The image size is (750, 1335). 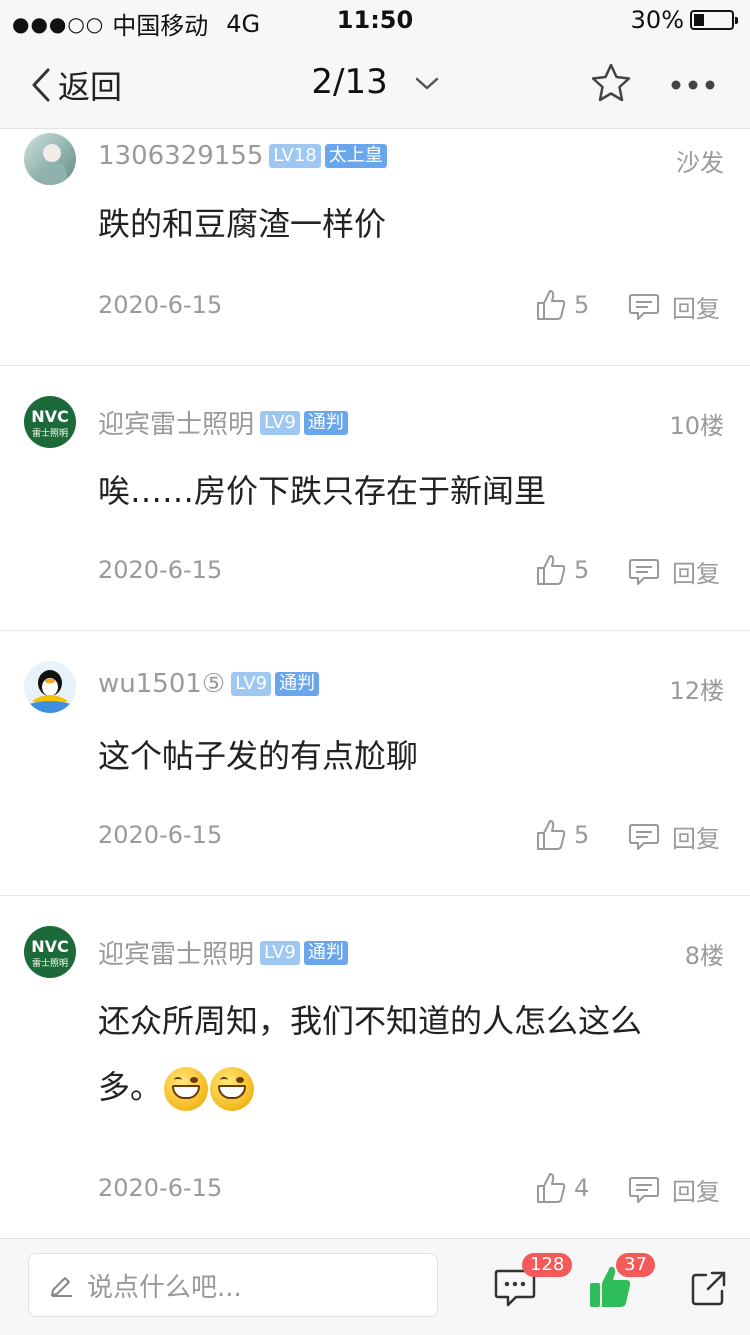 What do you see at coordinates (696, 426) in the screenshot?
I see `floor-label: 10楼` at bounding box center [696, 426].